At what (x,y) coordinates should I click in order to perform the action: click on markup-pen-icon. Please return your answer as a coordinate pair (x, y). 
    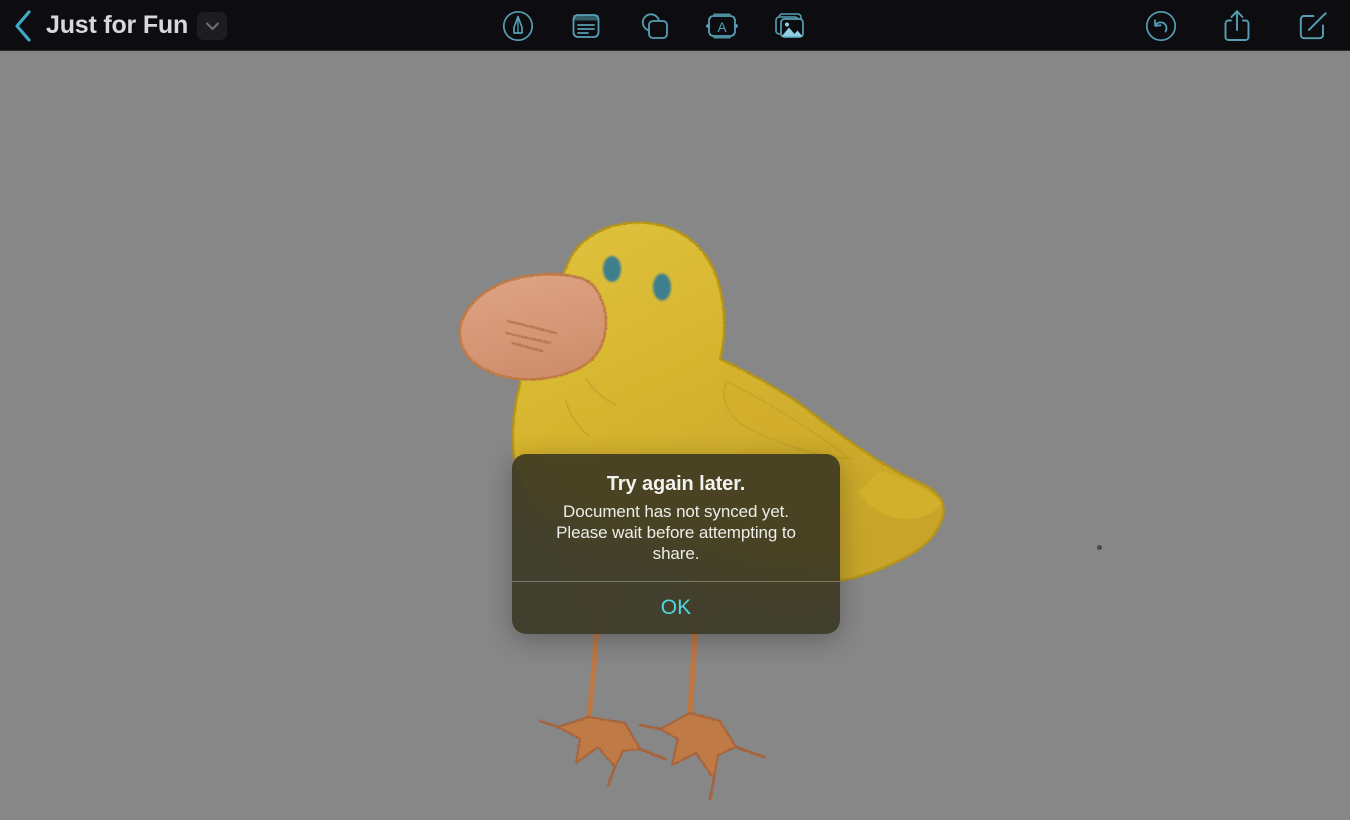
    Looking at the image, I should click on (518, 25).